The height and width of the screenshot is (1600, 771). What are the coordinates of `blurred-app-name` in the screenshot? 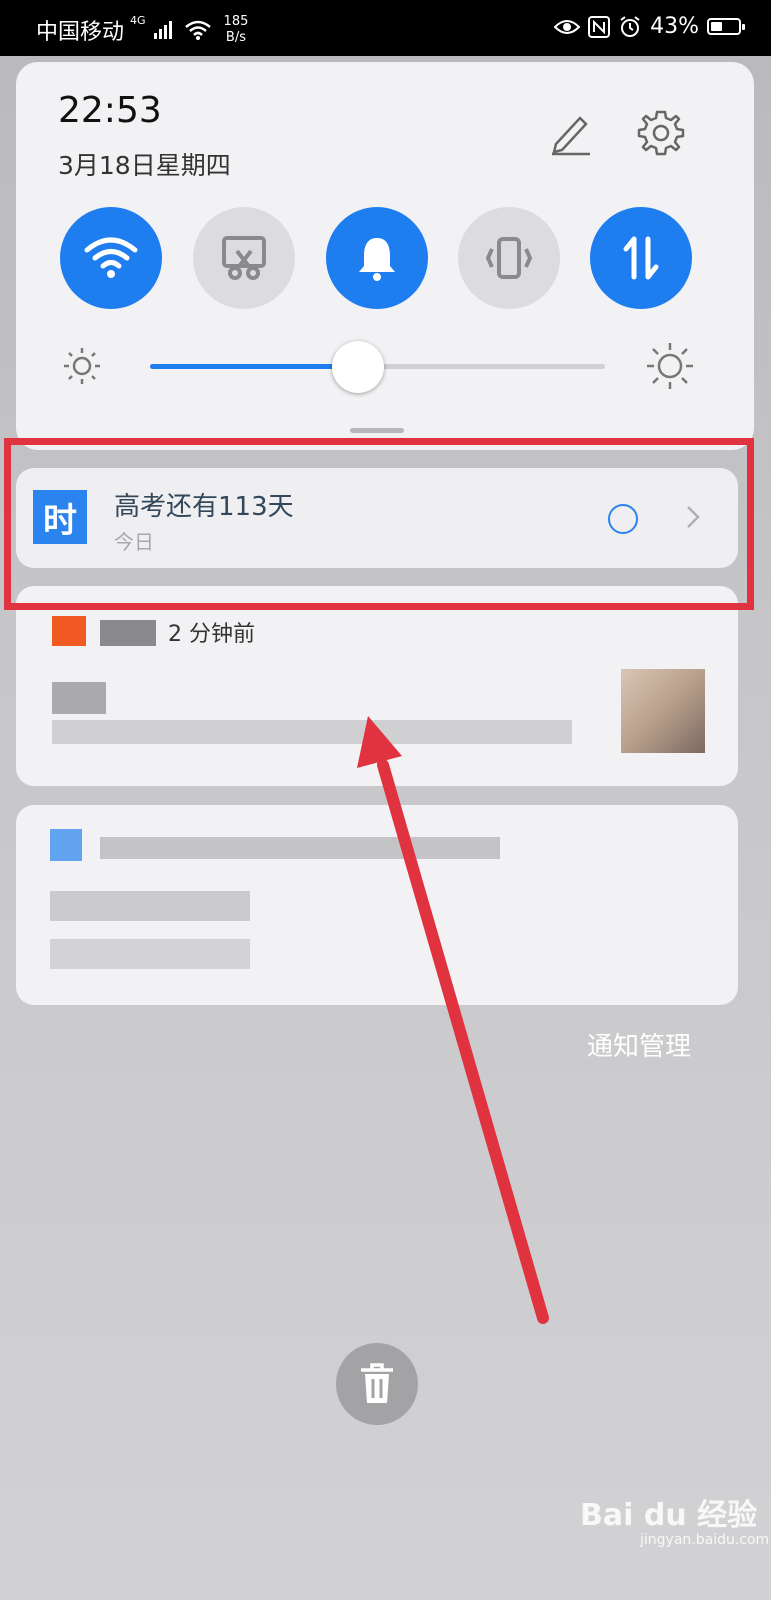 It's located at (128, 633).